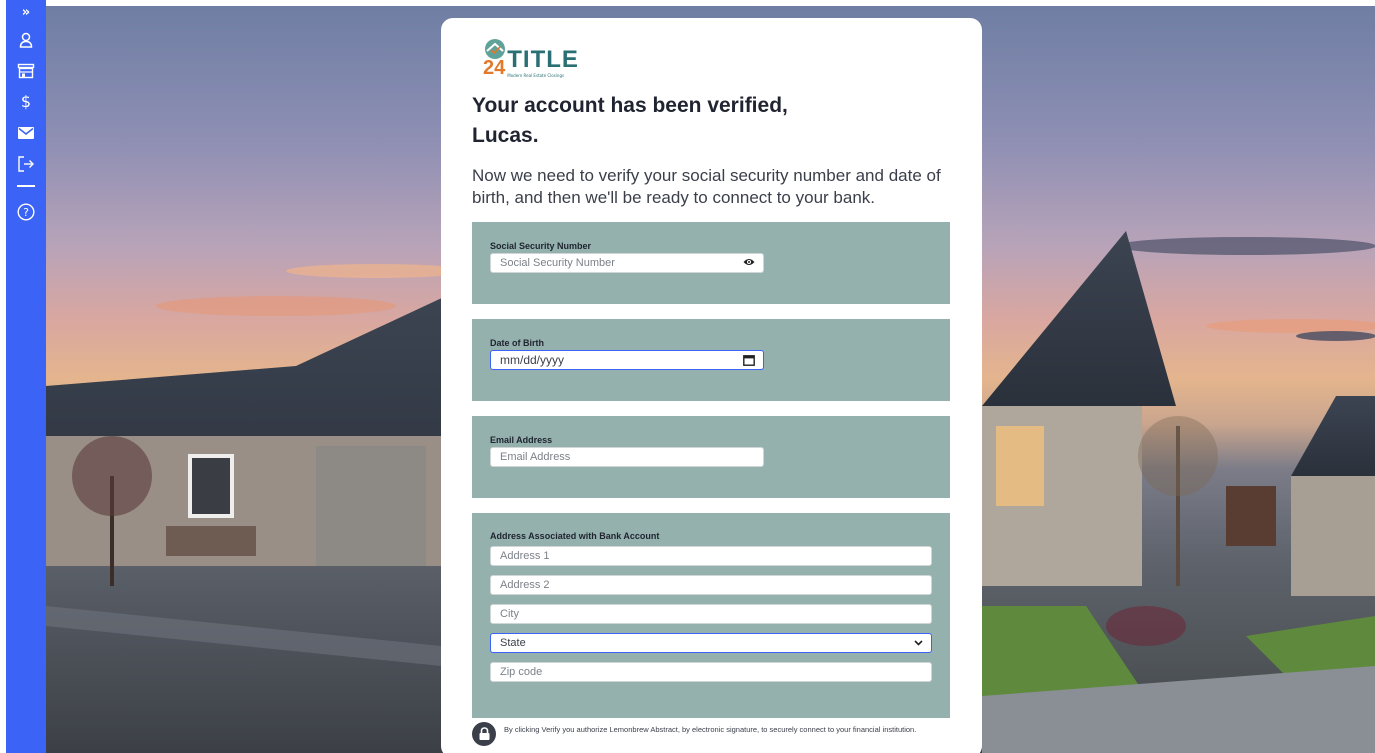 The width and height of the screenshot is (1375, 753). Describe the element at coordinates (513, 643) in the screenshot. I see `state-selected-value: State` at that location.